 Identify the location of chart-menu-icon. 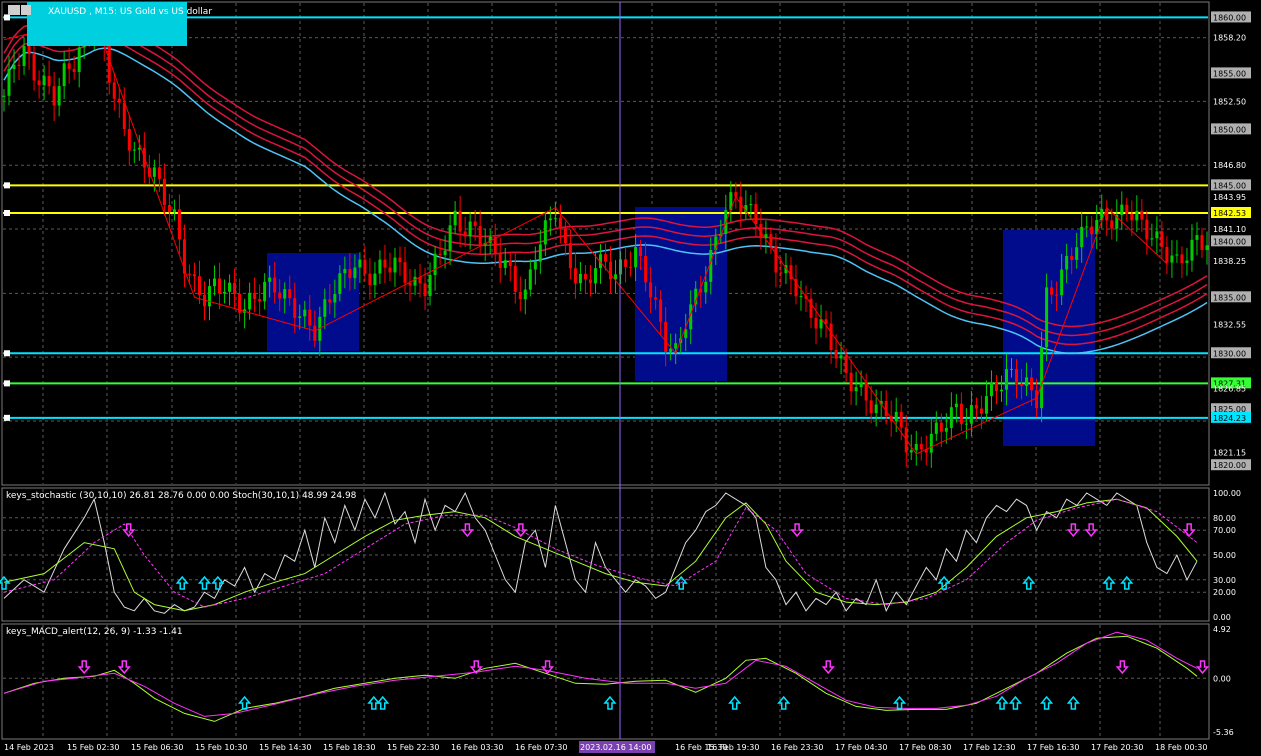
(14, 10).